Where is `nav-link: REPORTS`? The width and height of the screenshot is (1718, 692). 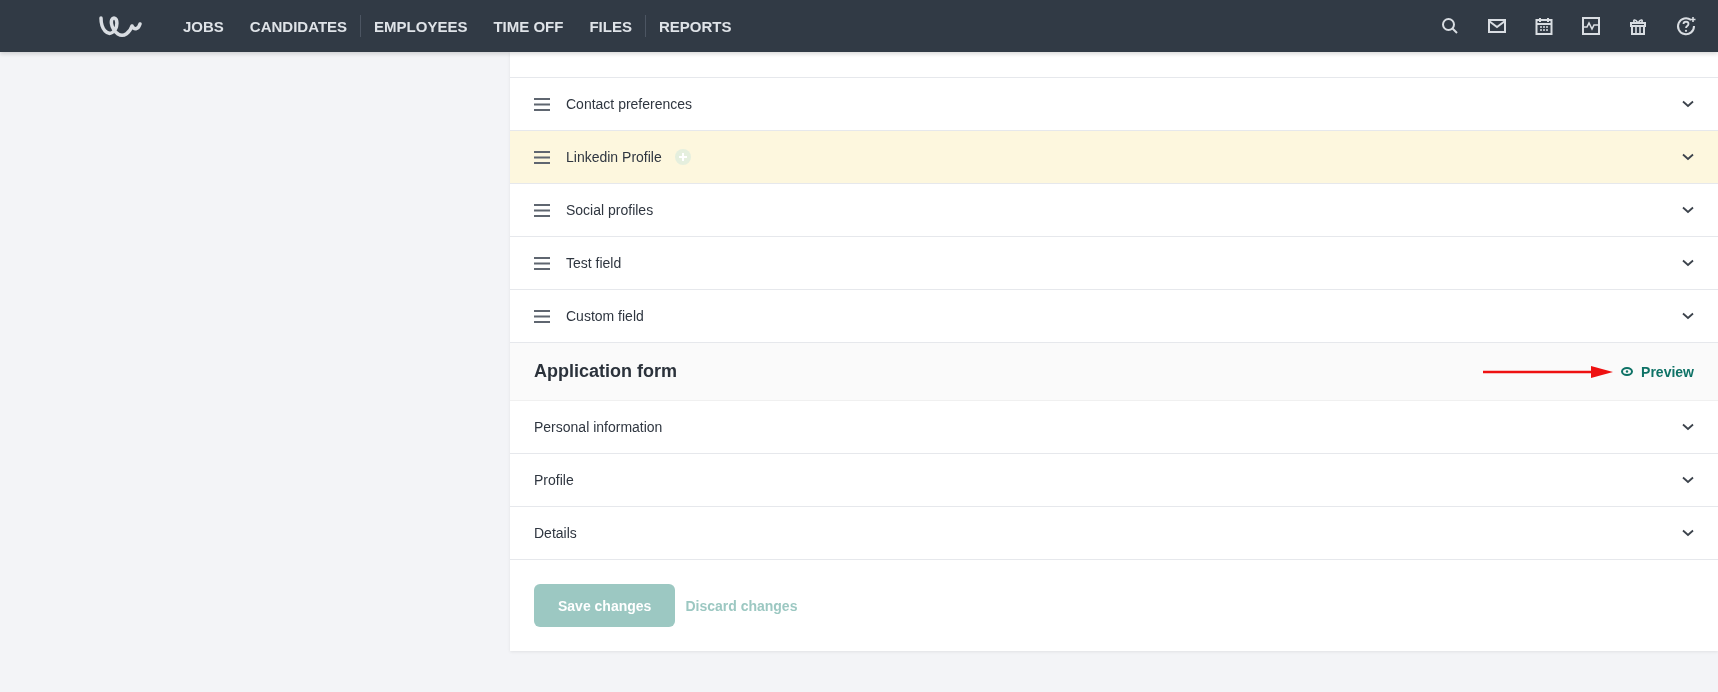
nav-link: REPORTS is located at coordinates (695, 26).